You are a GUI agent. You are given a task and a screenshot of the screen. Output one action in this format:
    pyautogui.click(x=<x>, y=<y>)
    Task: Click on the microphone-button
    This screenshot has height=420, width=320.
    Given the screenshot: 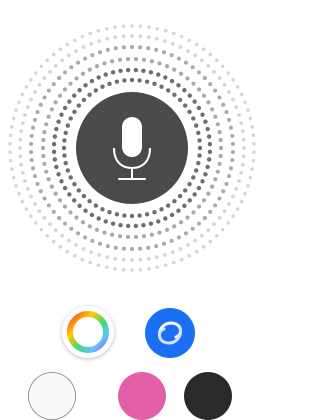 What is the action you would take?
    pyautogui.click(x=132, y=148)
    